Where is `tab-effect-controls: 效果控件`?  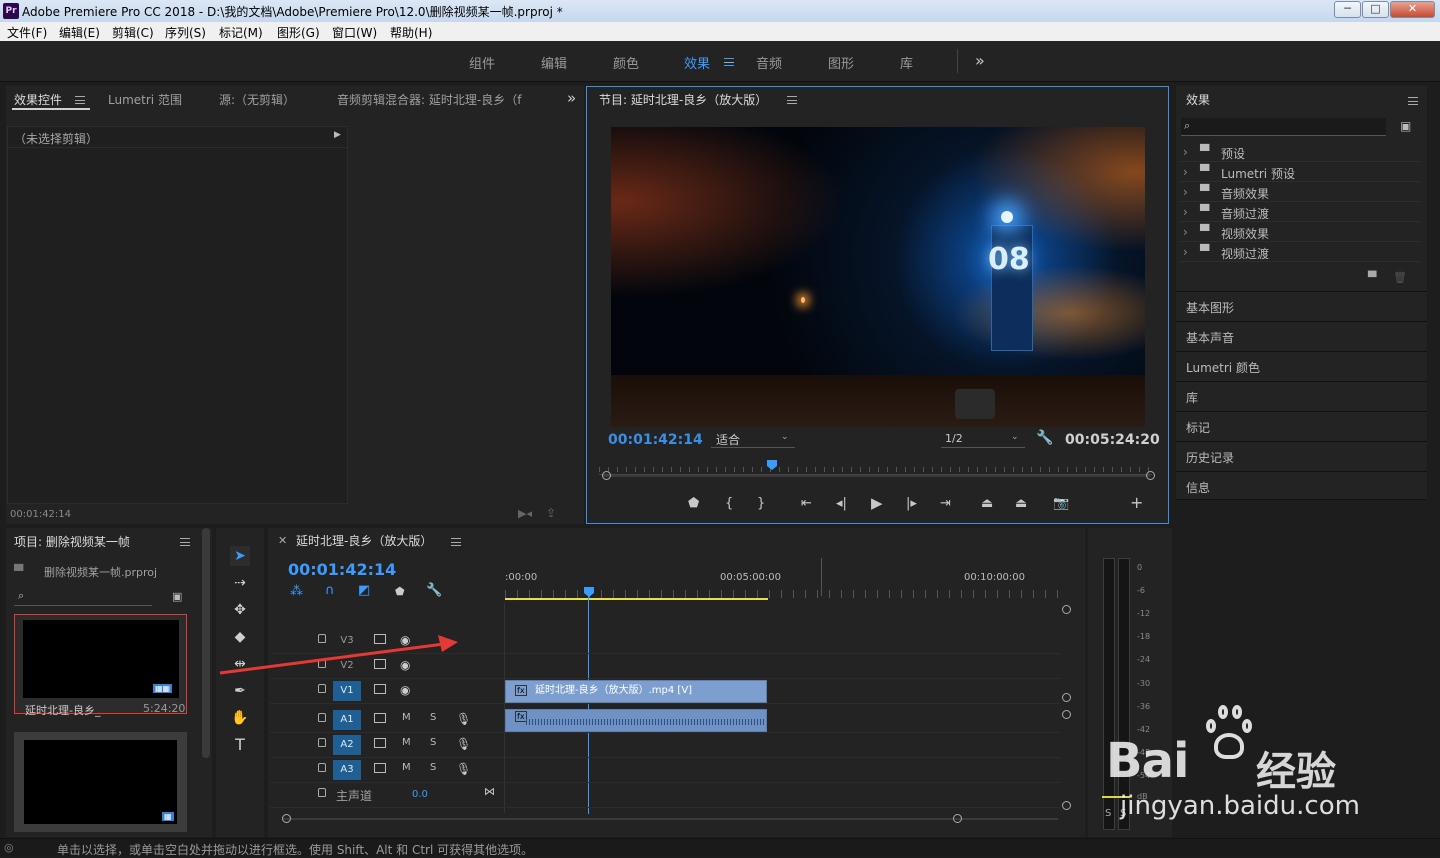 tab-effect-controls: 效果控件 is located at coordinates (38, 99).